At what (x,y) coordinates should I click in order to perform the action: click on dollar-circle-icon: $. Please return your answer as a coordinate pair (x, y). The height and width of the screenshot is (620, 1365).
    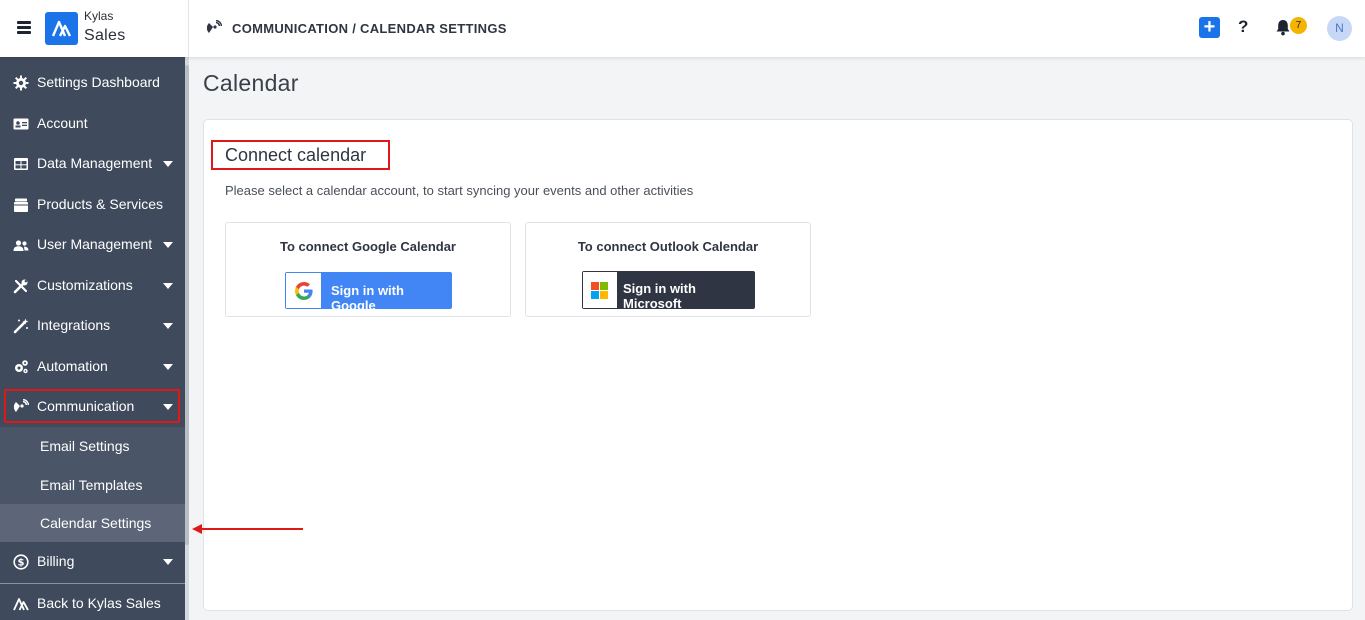
    Looking at the image, I should click on (21, 562).